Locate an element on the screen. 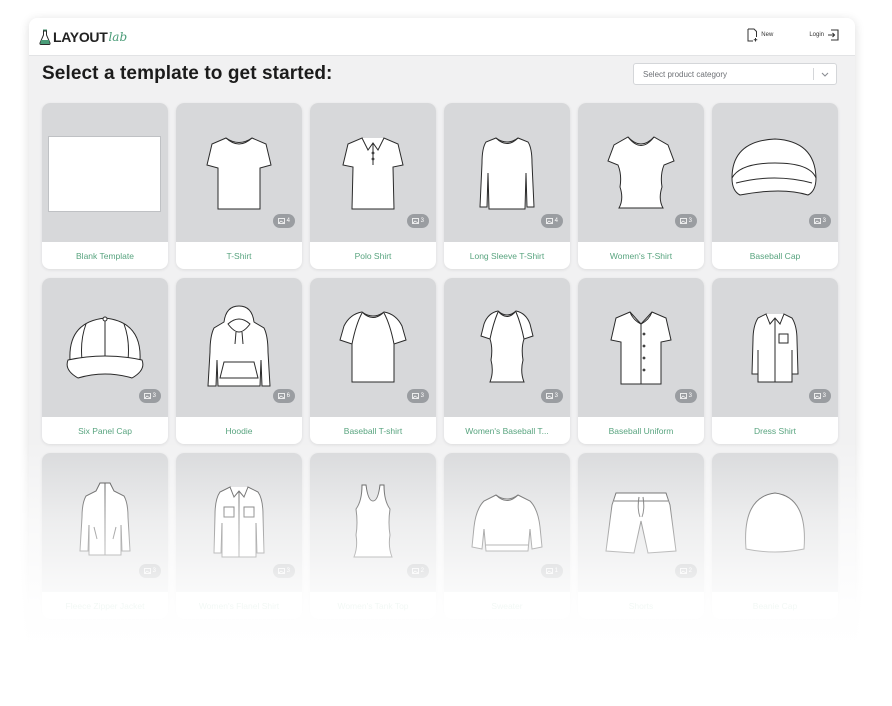  blank-icon is located at coordinates (104, 174).